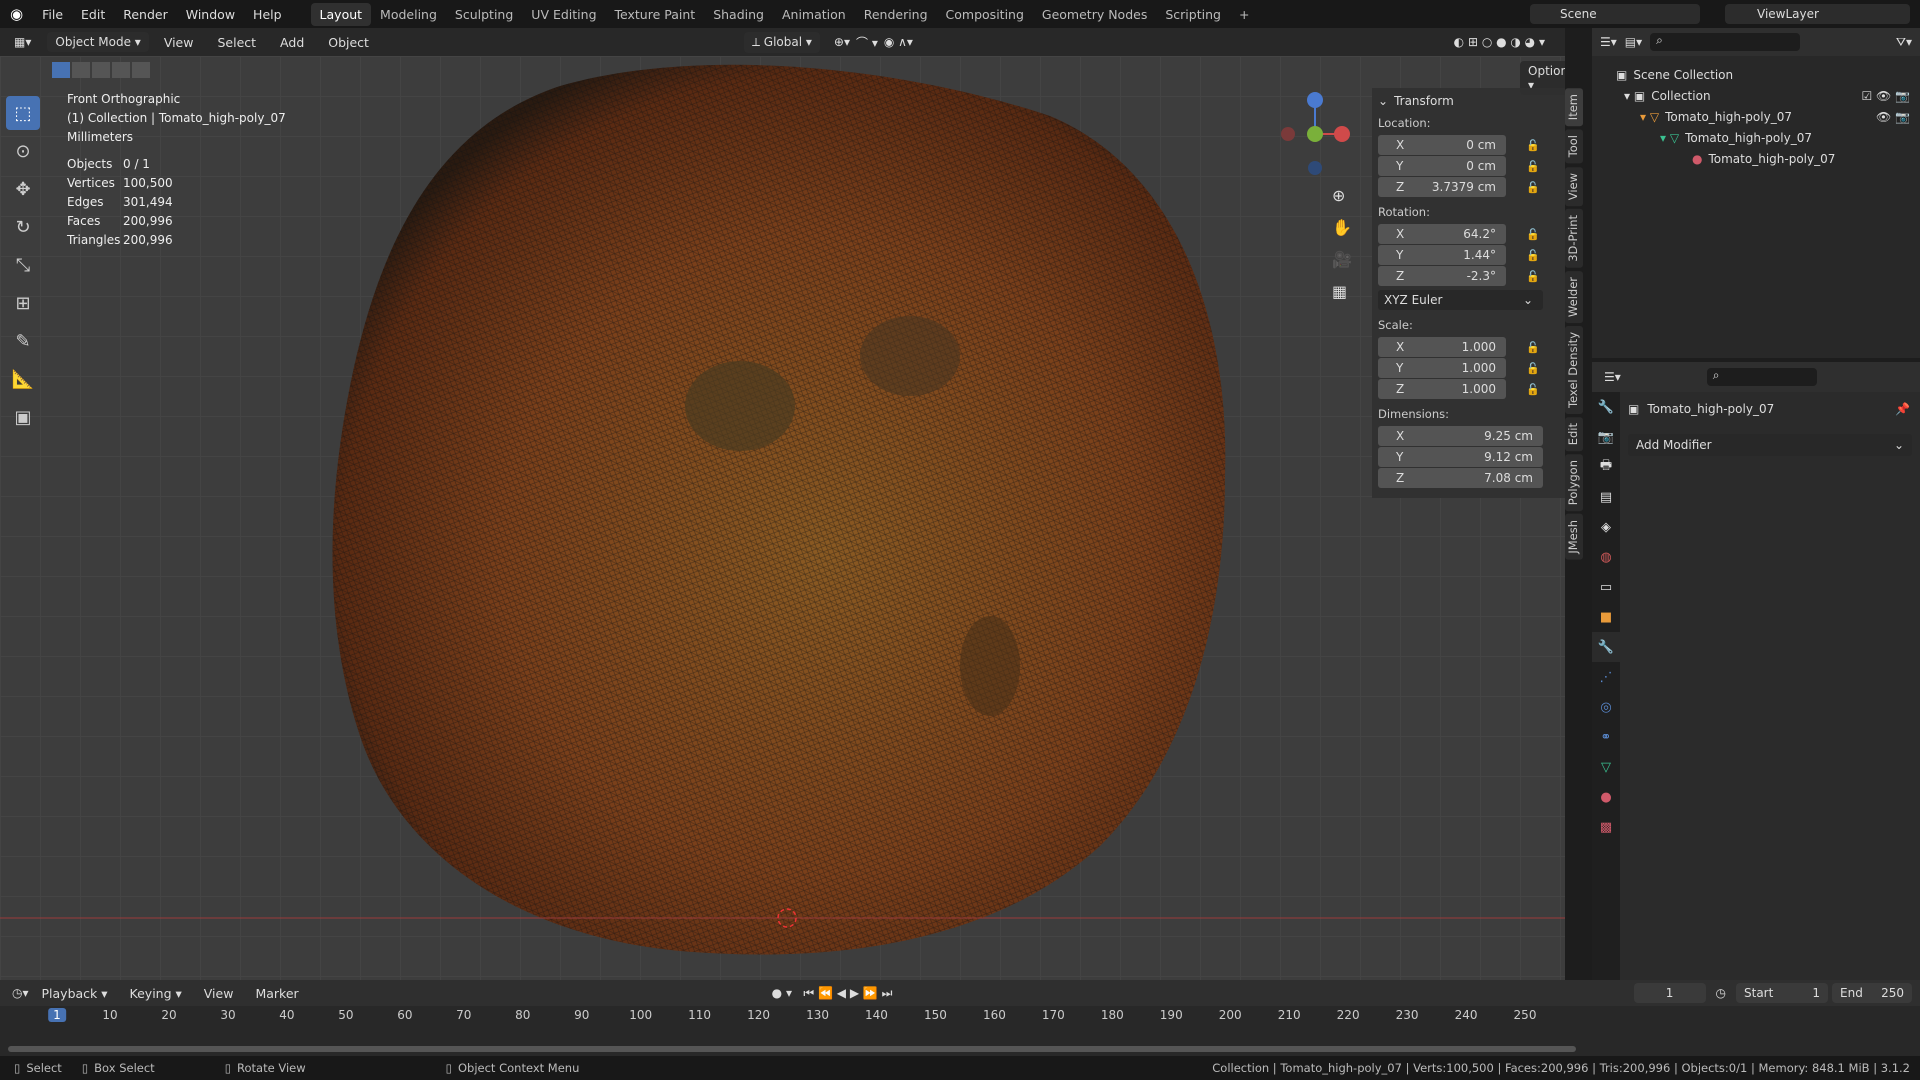 This screenshot has height=1080, width=1920. I want to click on field-box: Y 9.12 cm, so click(1460, 457).